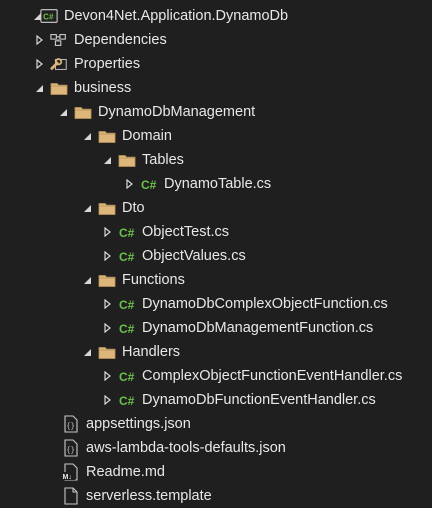 This screenshot has width=432, height=508. What do you see at coordinates (151, 352) in the screenshot?
I see `tree-item-label: Handlers` at bounding box center [151, 352].